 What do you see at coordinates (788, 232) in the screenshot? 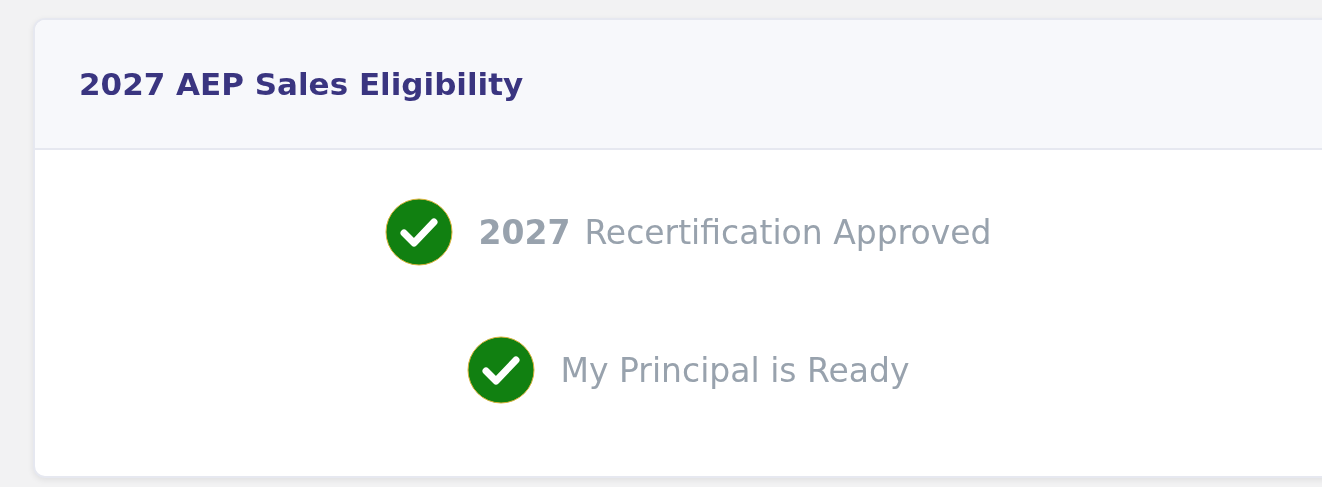
I see `status-label: Recertification Approved` at bounding box center [788, 232].